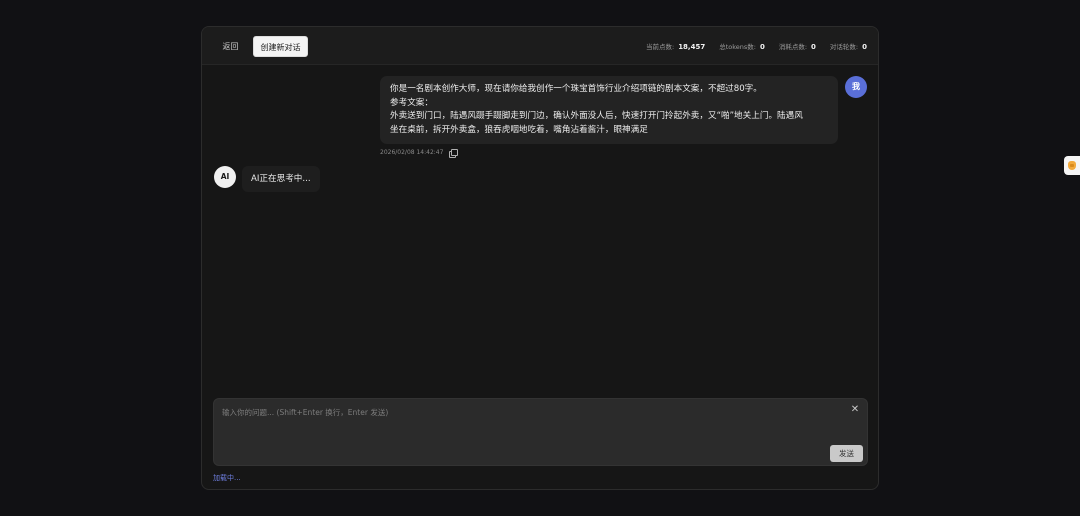 This screenshot has width=1080, height=516. Describe the element at coordinates (660, 47) in the screenshot. I see `stat-label: 当前点数:` at that location.